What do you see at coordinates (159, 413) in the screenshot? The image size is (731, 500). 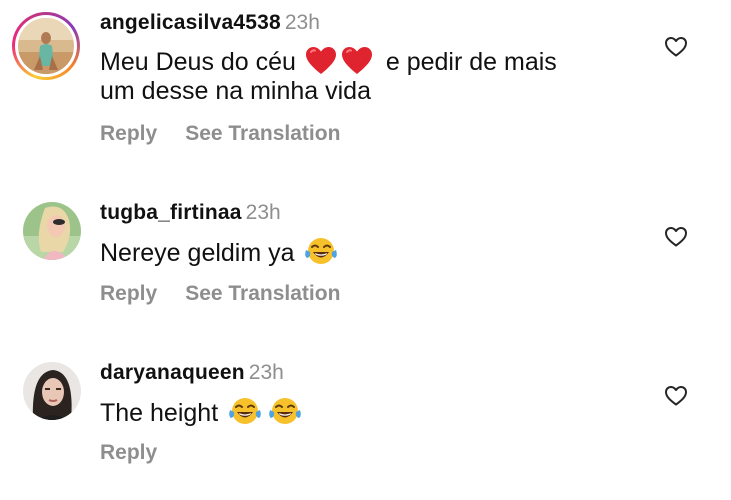 I see `comment-text-part: The height` at bounding box center [159, 413].